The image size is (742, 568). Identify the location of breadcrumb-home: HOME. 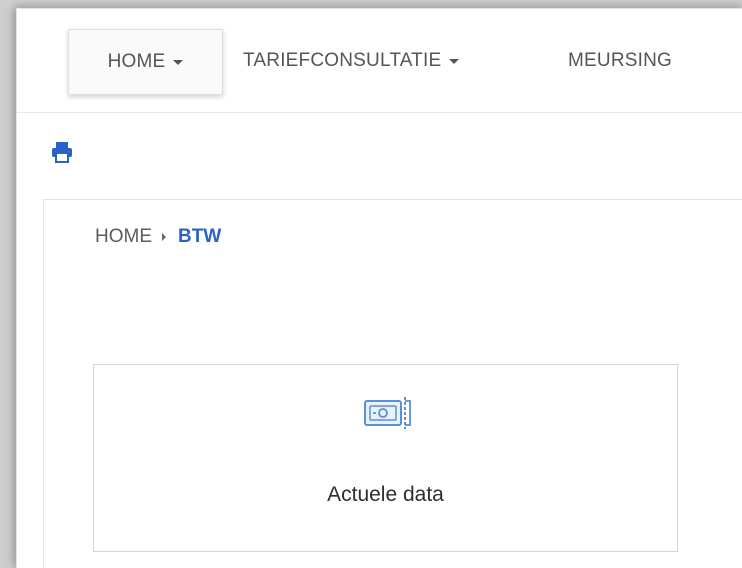
(123, 237).